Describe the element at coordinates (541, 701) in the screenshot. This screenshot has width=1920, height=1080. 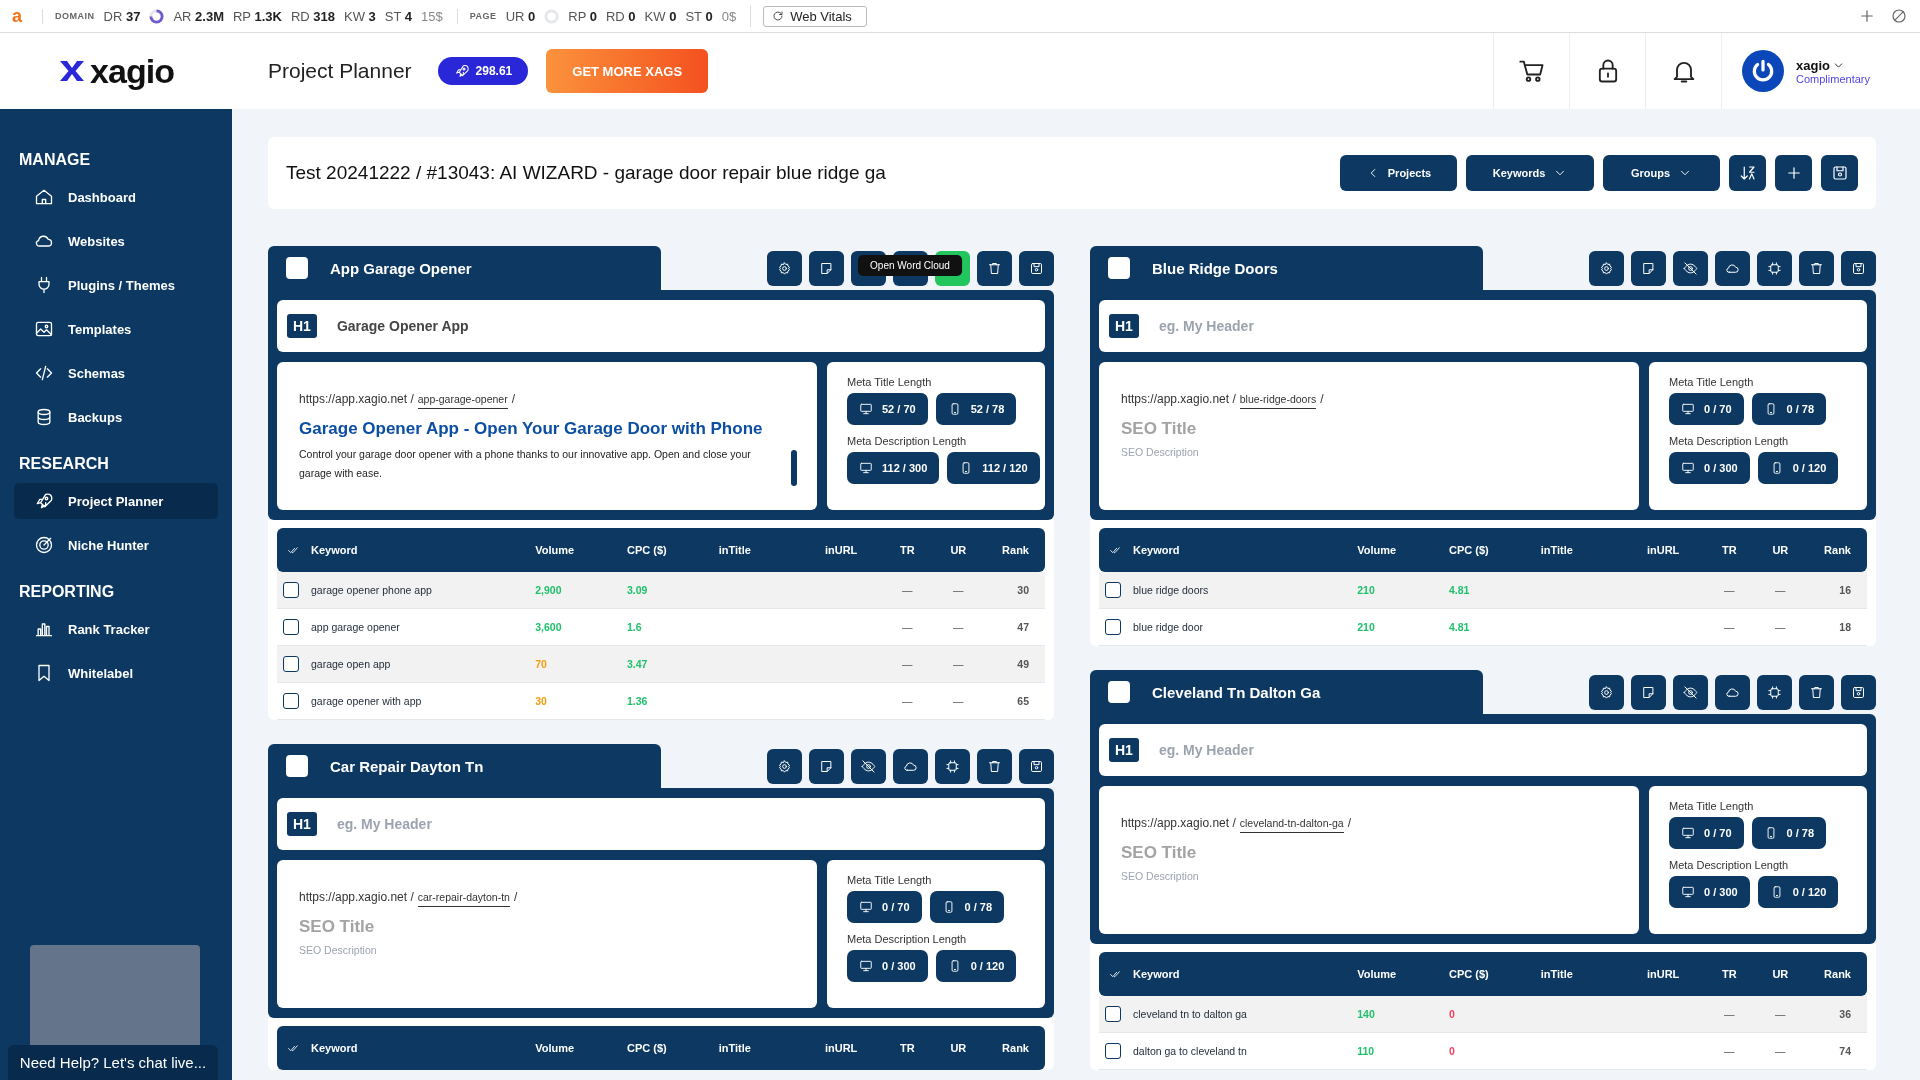
I see `volume-cell-text: 30` at that location.